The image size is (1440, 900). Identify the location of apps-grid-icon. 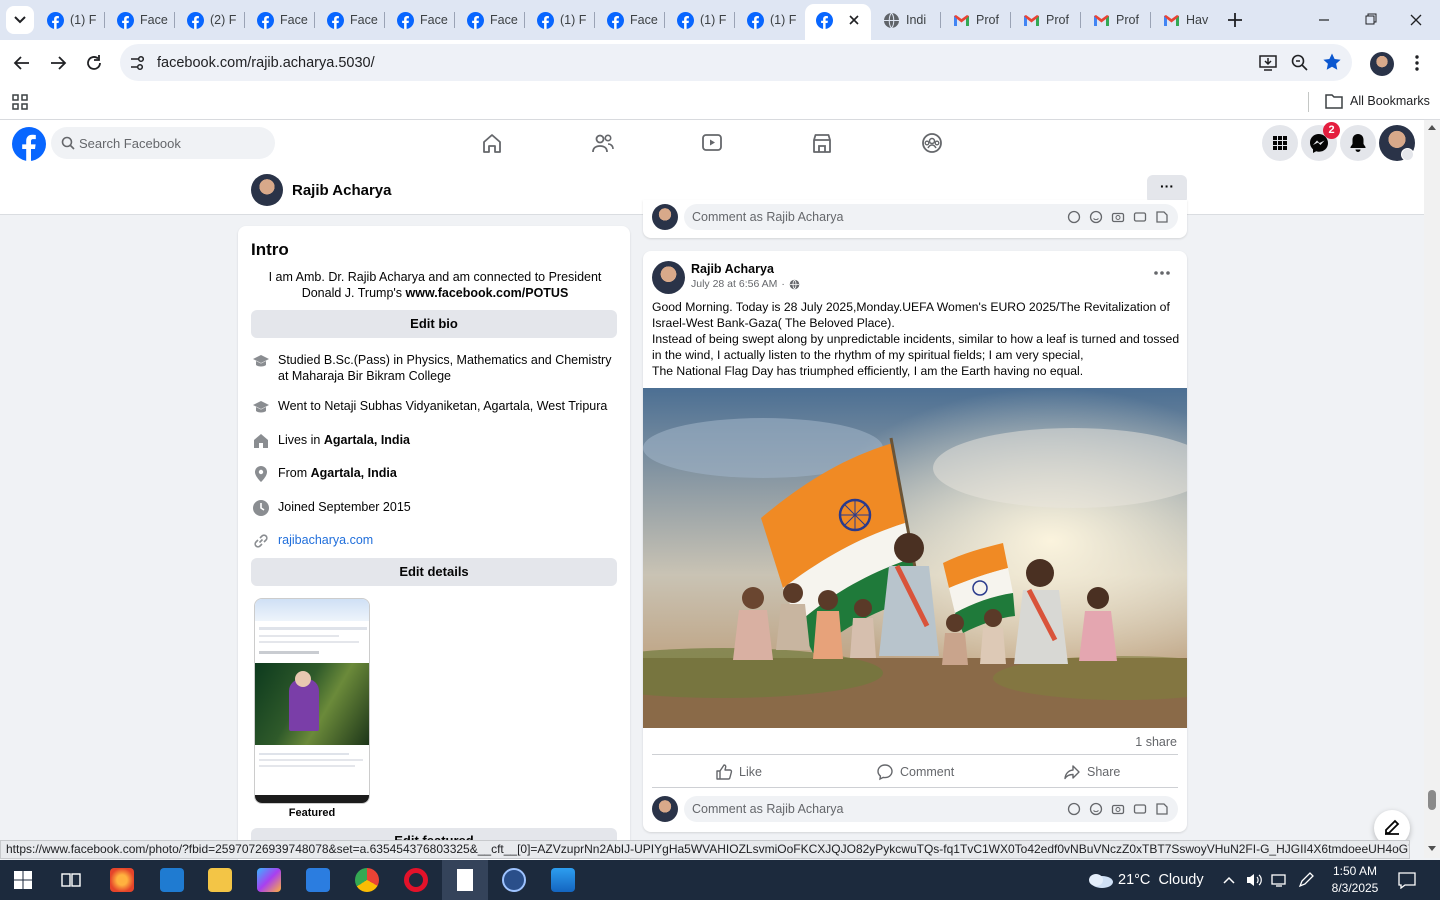
(20, 102).